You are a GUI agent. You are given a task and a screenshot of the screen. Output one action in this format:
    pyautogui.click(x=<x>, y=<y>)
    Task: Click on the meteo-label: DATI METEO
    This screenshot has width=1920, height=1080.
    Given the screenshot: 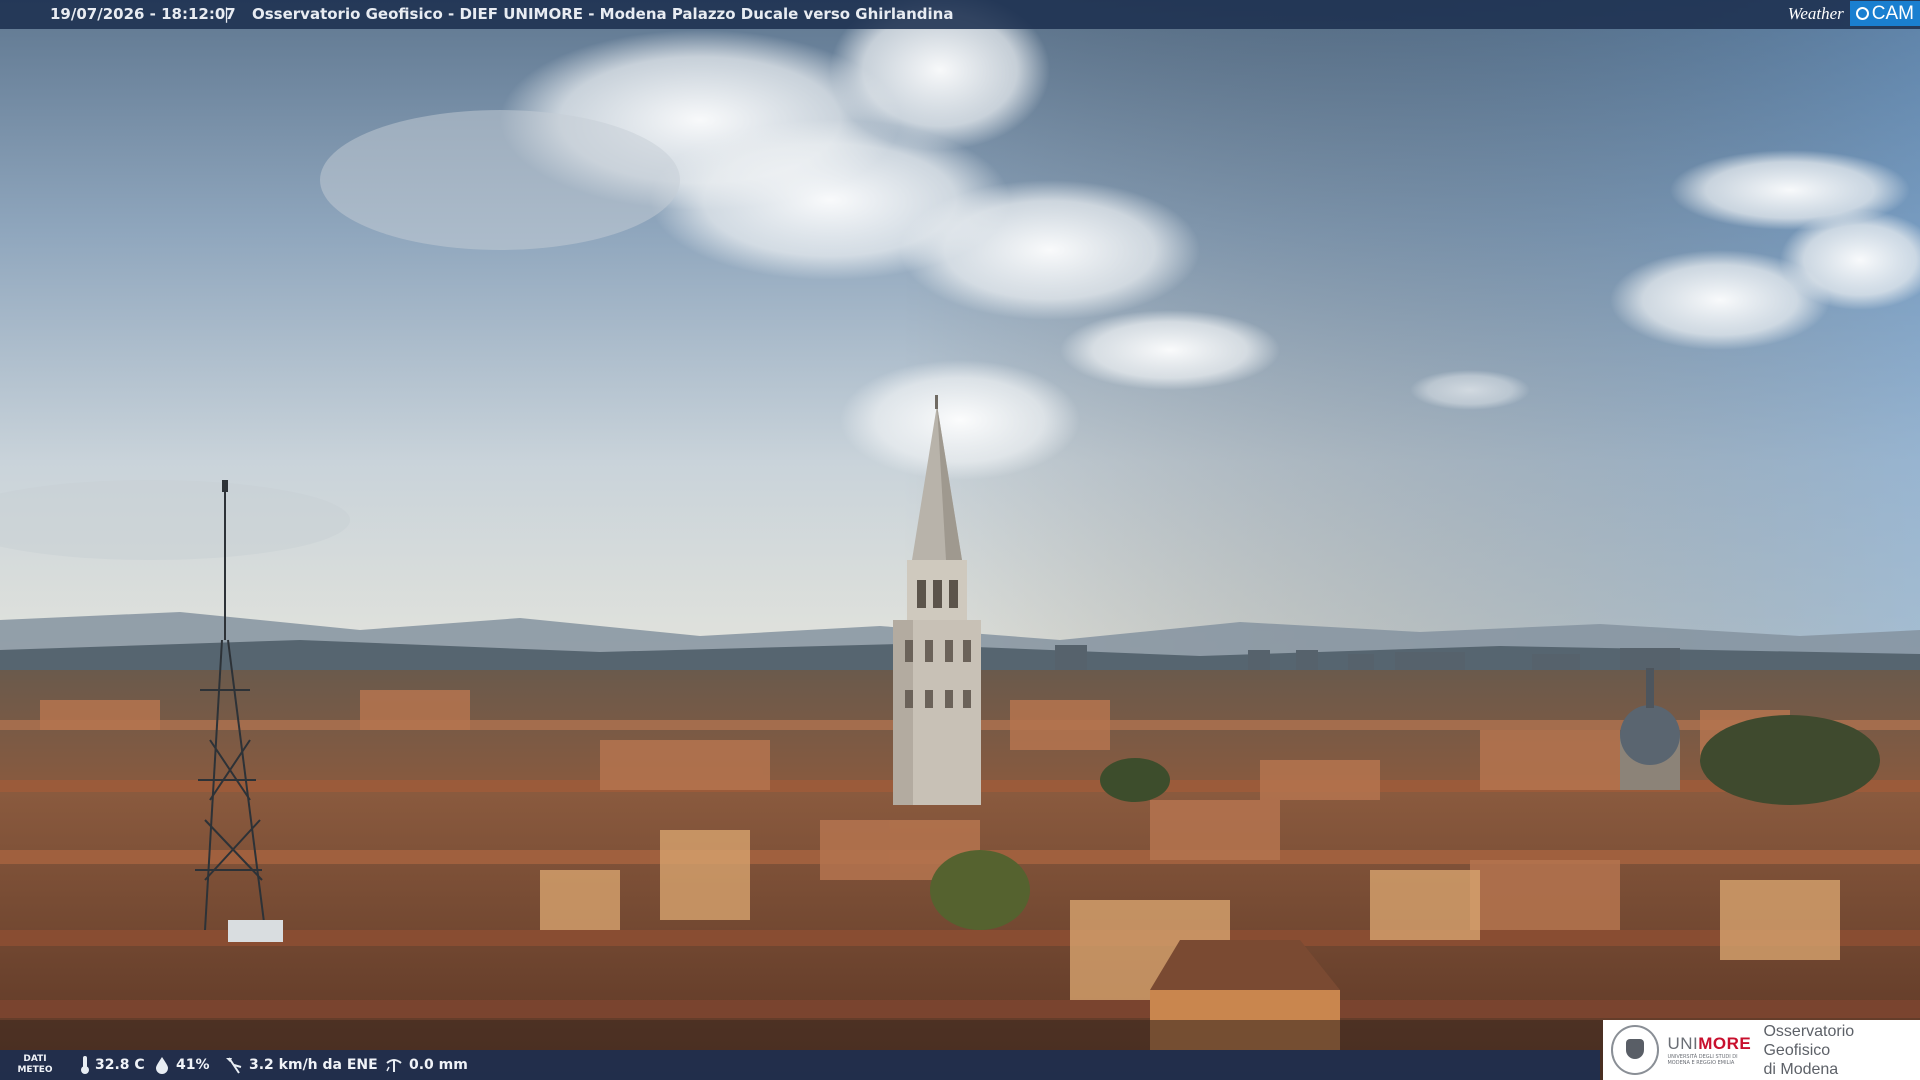 What is the action you would take?
    pyautogui.click(x=35, y=1065)
    